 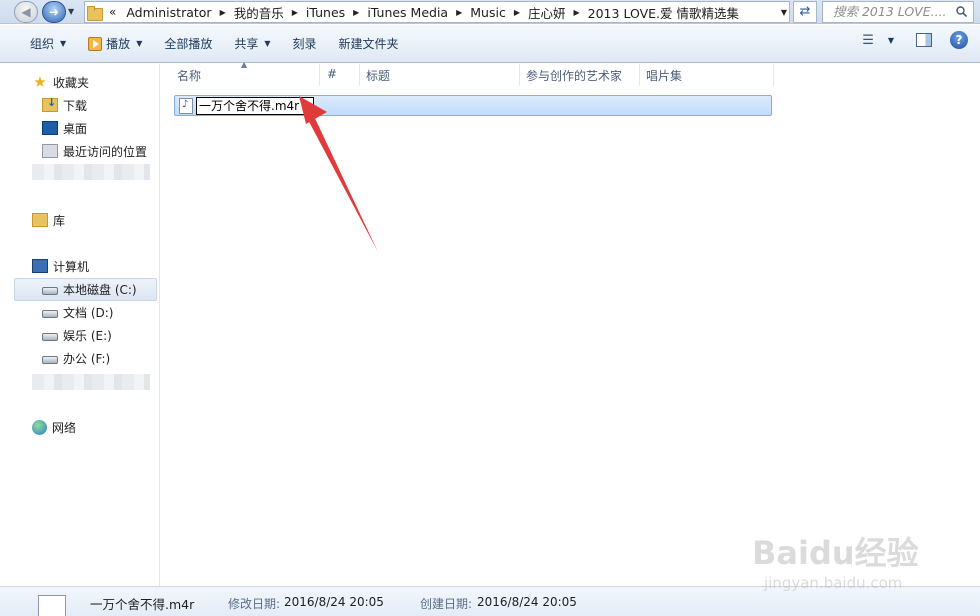 I want to click on recent-places-icon, so click(x=50, y=151).